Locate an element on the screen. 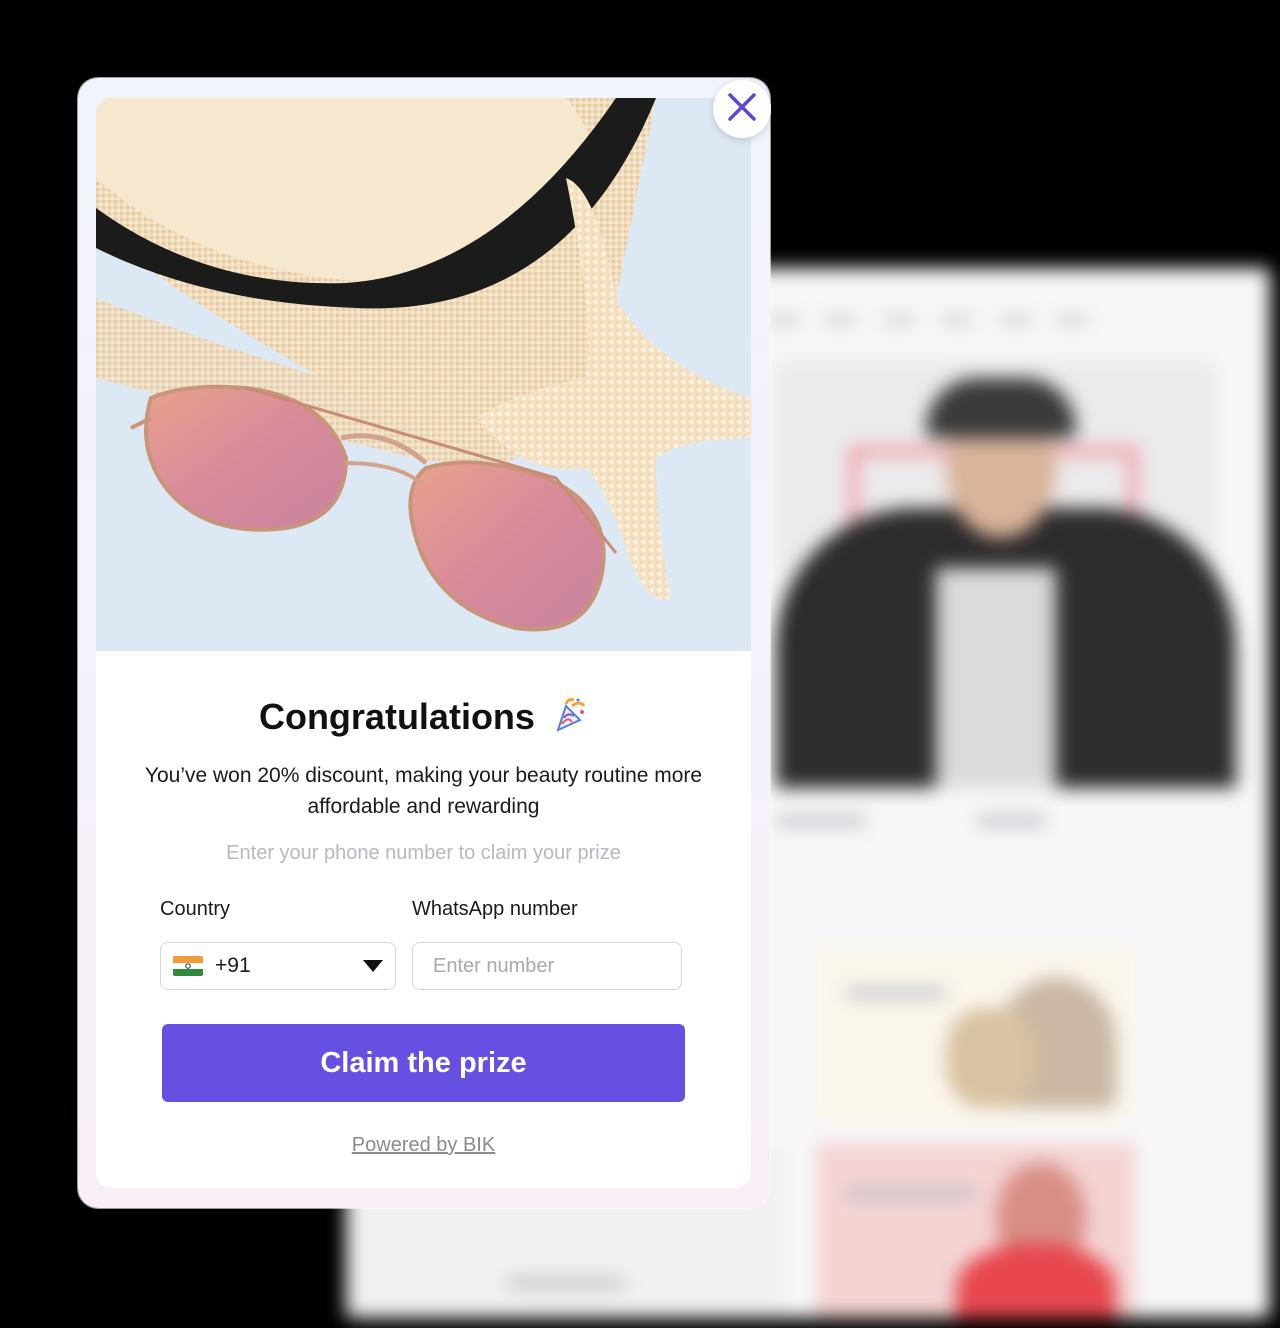 The width and height of the screenshot is (1280, 1328). claim-prize-button: Claim the prize is located at coordinates (423, 1063).